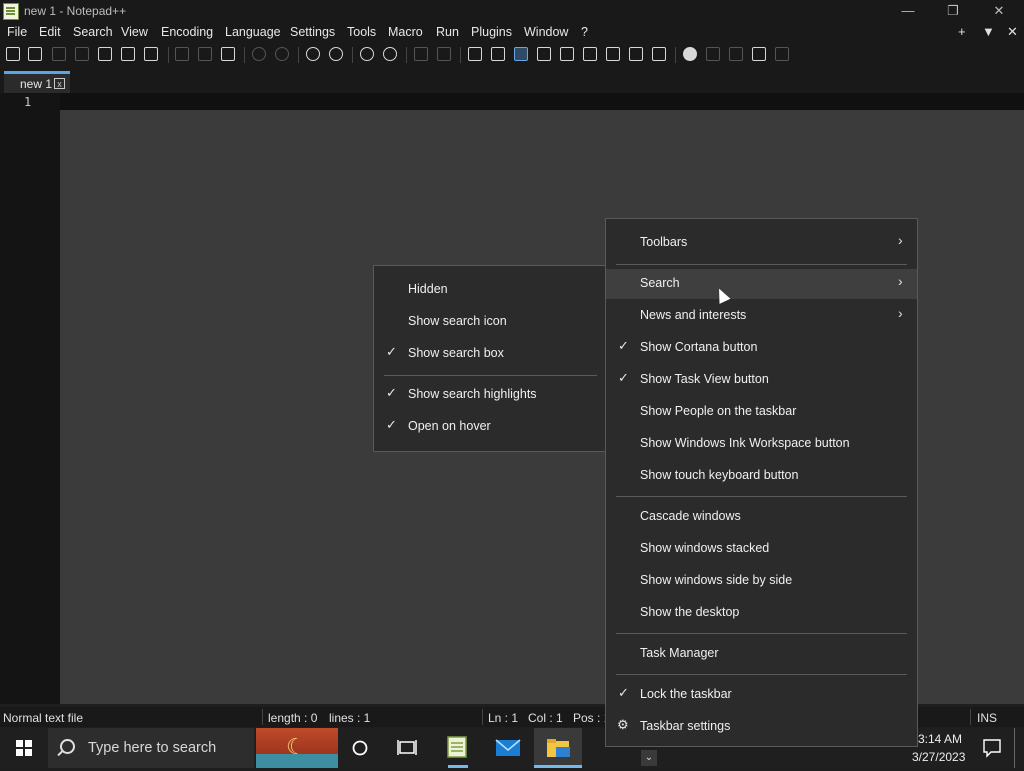  I want to click on sync-vertical-scroll-icon, so click(421, 54).